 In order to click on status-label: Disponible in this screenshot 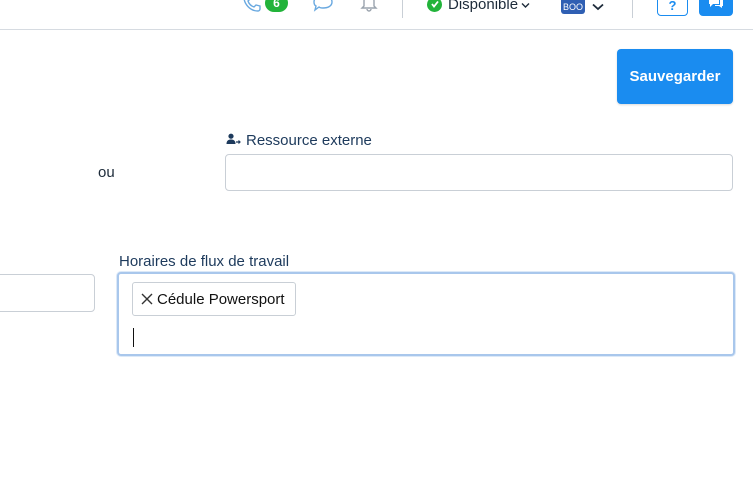, I will do `click(483, 6)`.